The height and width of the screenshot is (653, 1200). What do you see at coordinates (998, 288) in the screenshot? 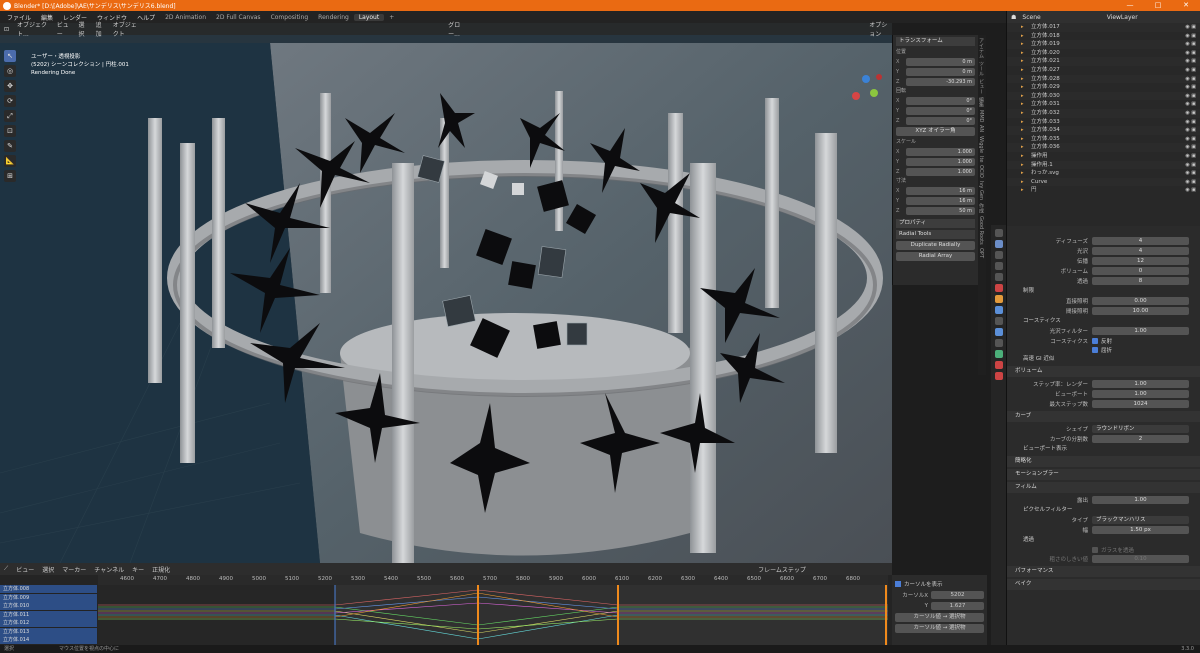
I see `world-tab-icon` at bounding box center [998, 288].